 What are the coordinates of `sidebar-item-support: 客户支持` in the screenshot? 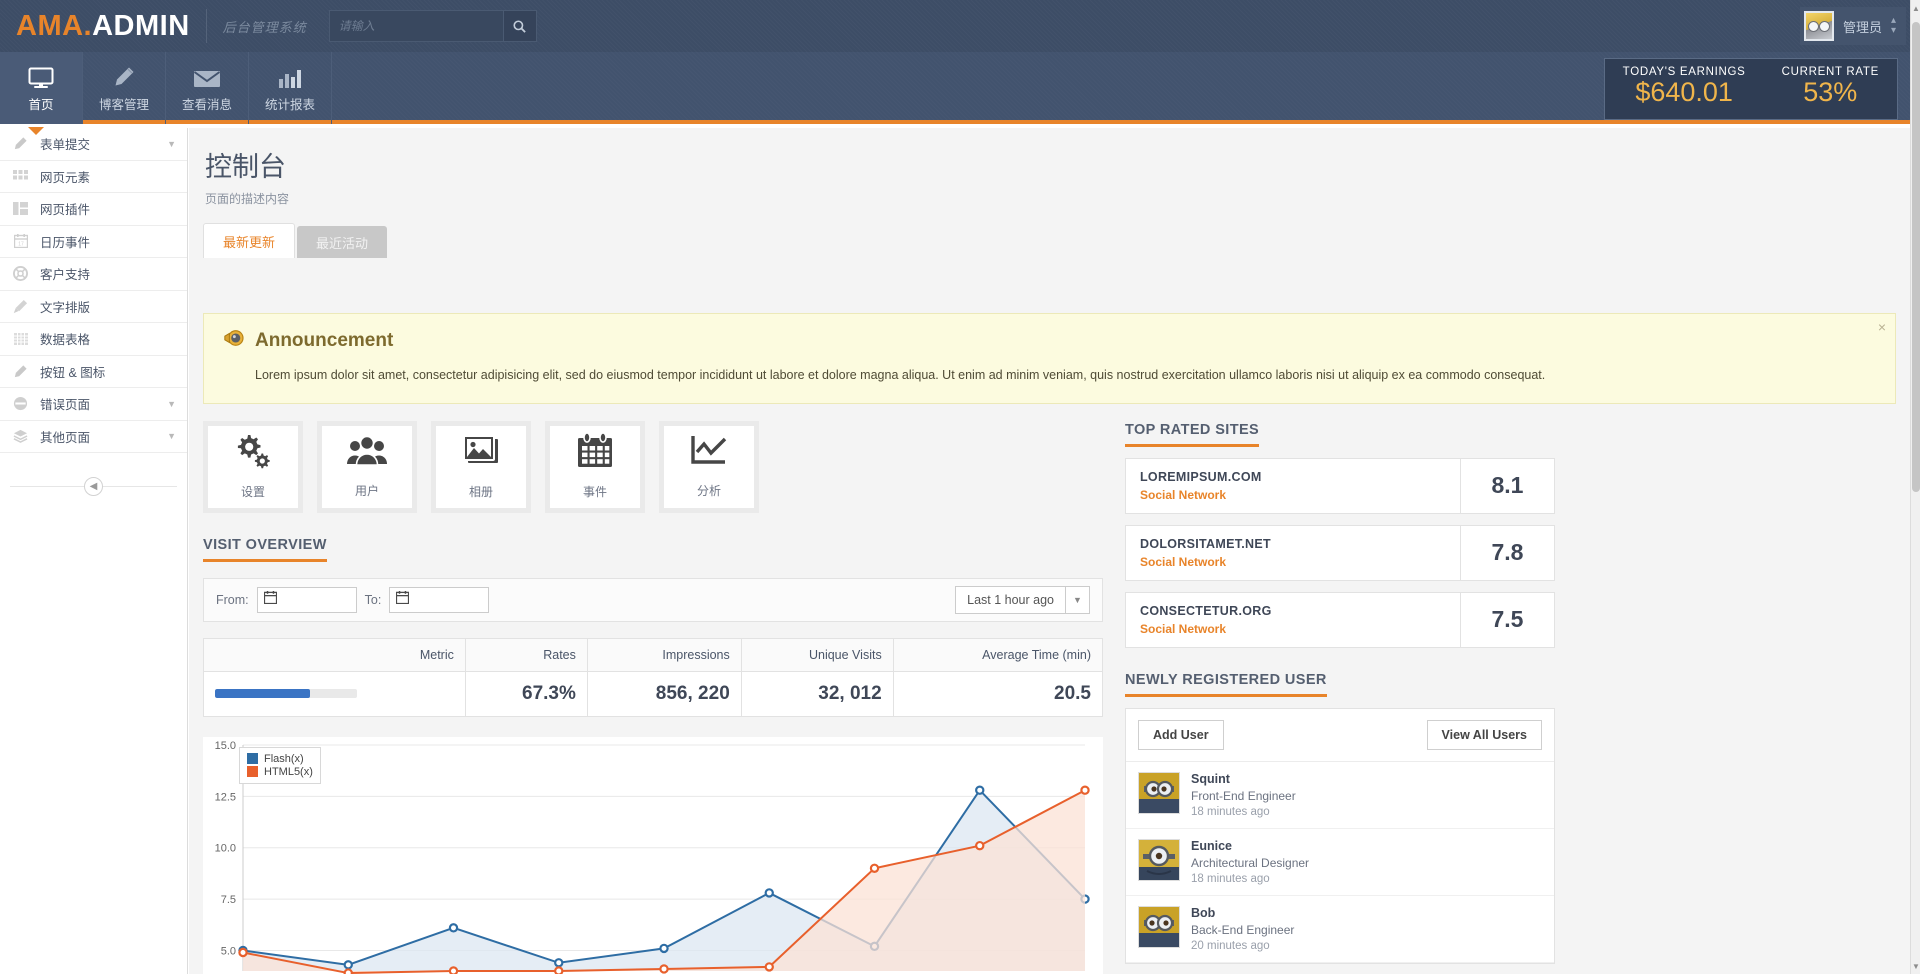 It's located at (93, 274).